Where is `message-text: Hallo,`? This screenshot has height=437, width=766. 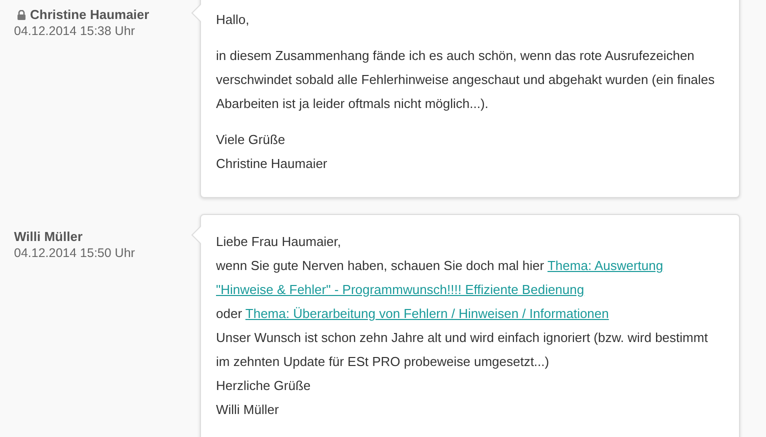
message-text: Hallo, is located at coordinates (233, 20).